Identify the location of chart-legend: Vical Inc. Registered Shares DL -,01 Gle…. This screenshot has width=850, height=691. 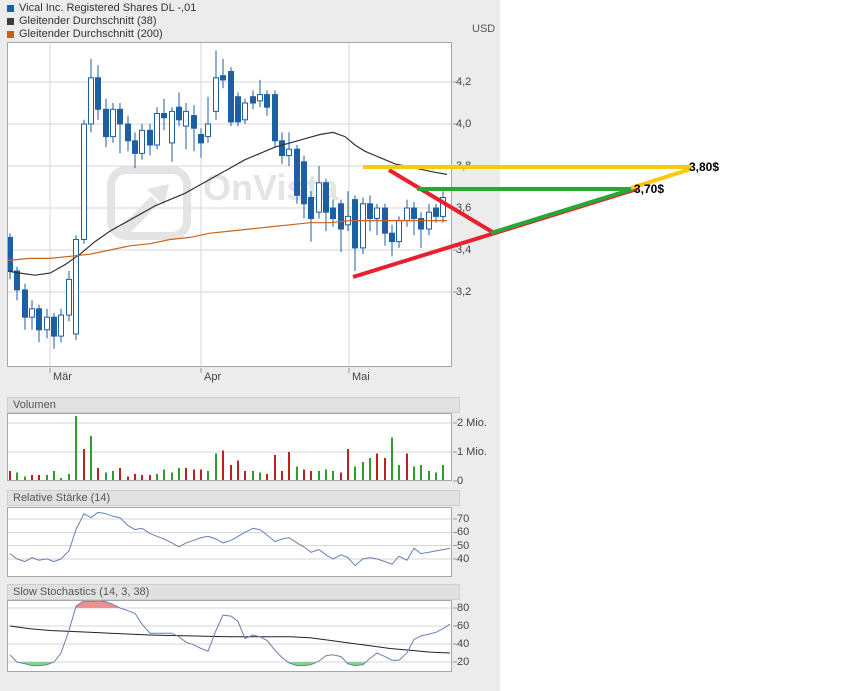
(101, 21).